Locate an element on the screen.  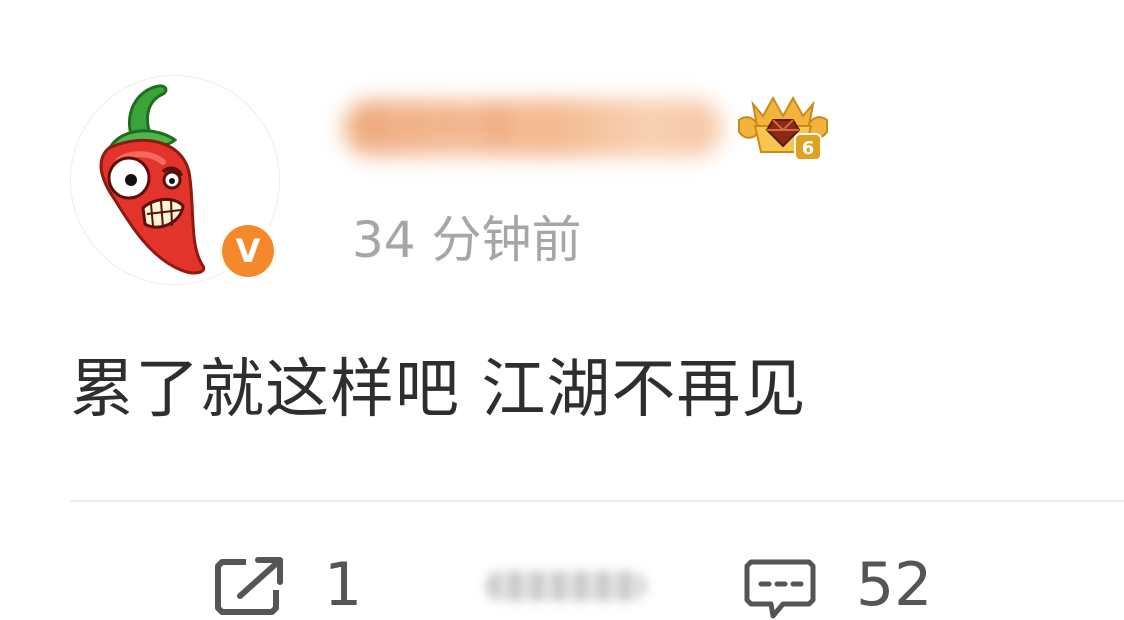
post-timestamp: 34 分钟前 is located at coordinates (467, 240).